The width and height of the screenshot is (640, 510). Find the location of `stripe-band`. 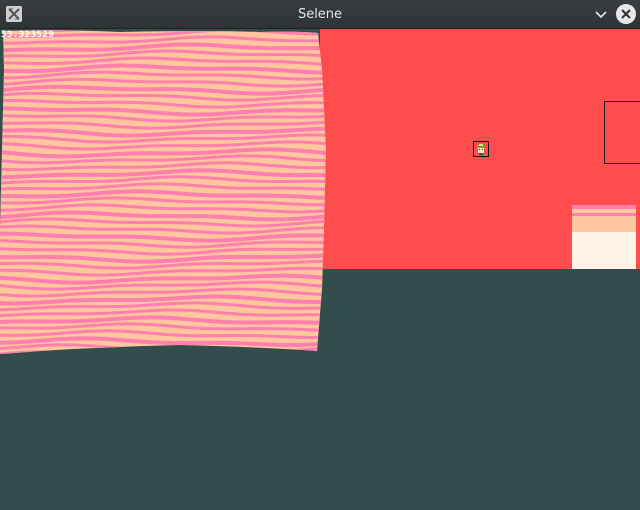

stripe-band is located at coordinates (163, 352).